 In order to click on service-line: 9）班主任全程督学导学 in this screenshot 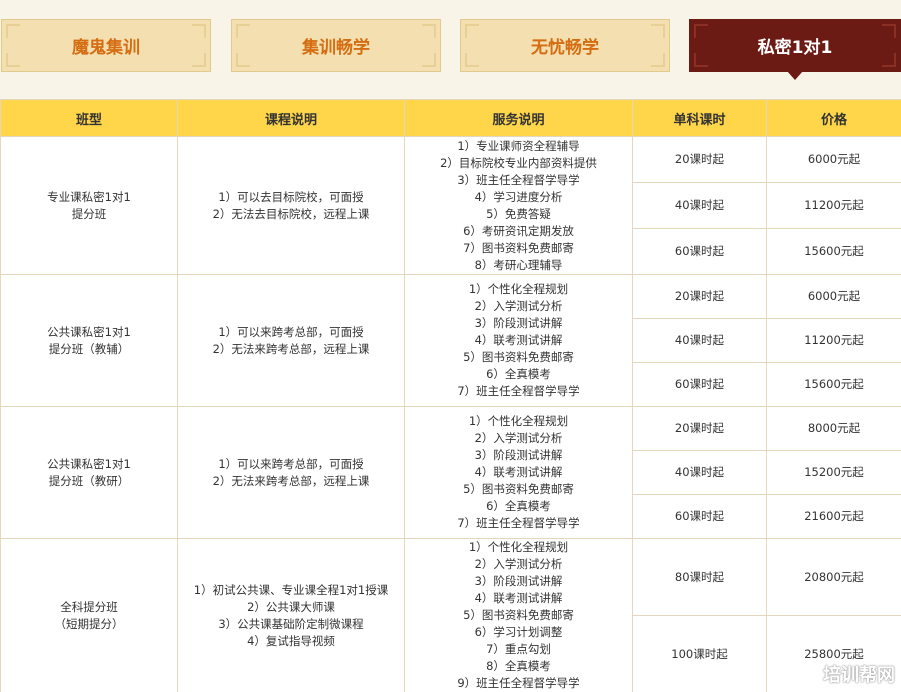, I will do `click(518, 683)`.